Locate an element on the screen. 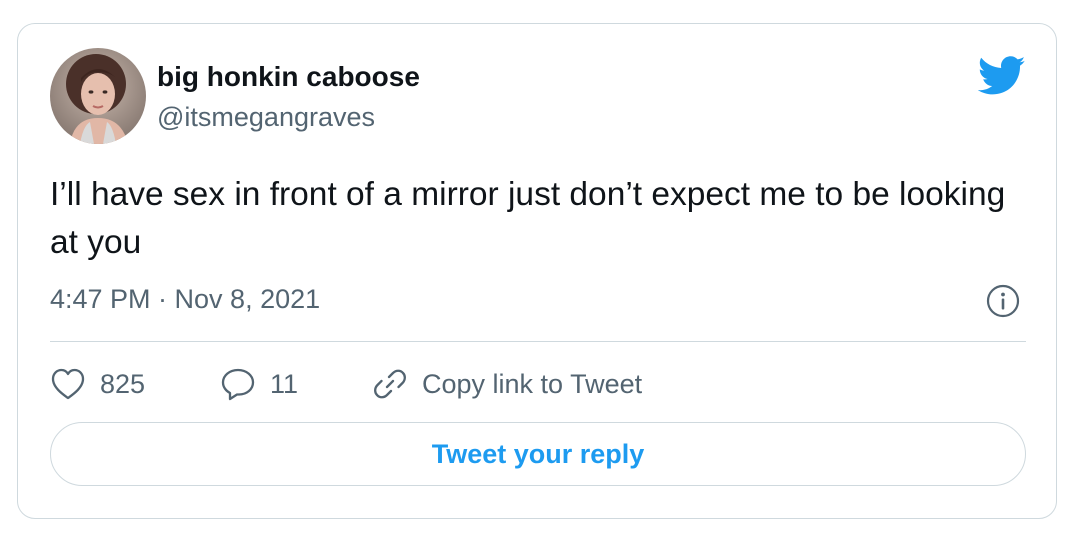  reply-count-button: 11 is located at coordinates (259, 384).